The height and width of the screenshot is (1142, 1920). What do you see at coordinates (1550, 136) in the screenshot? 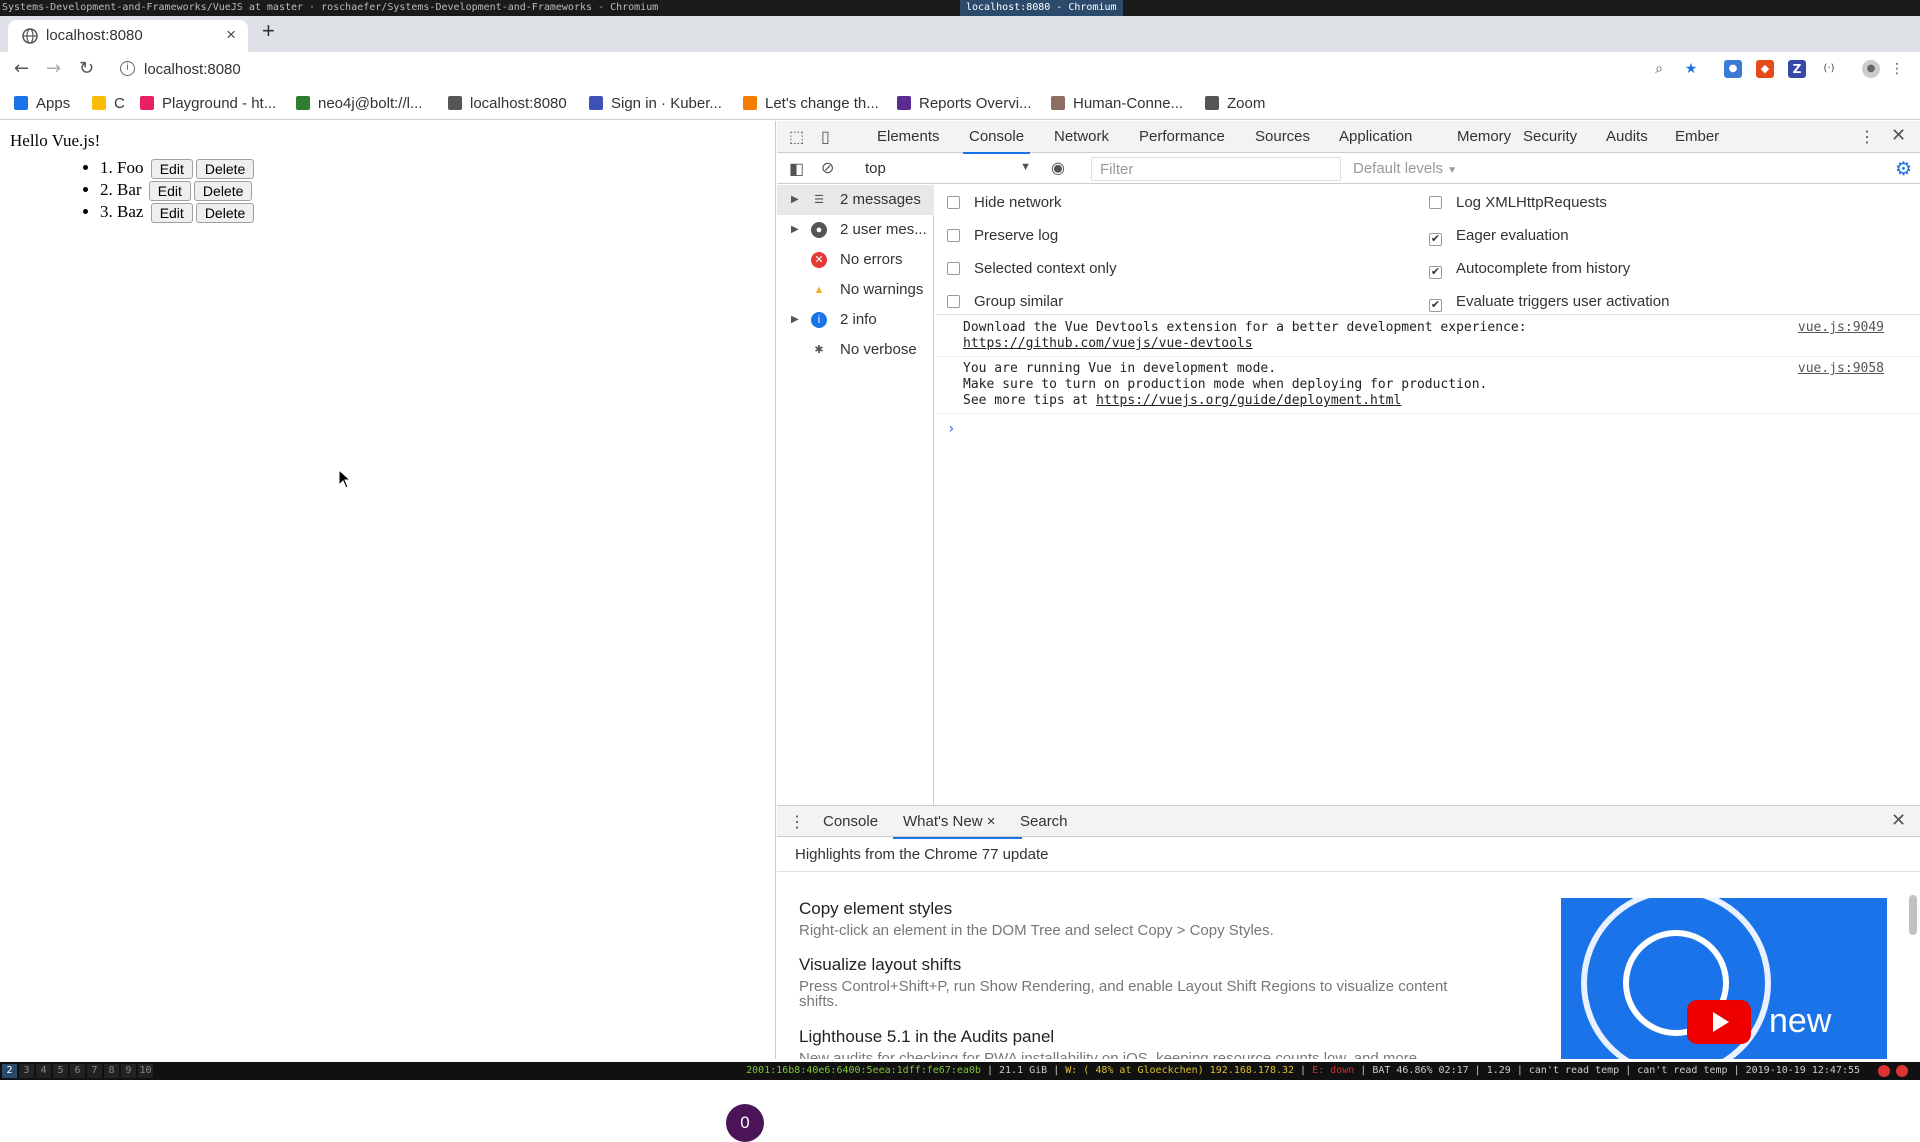
I see `devtools-tab-security: Security` at bounding box center [1550, 136].